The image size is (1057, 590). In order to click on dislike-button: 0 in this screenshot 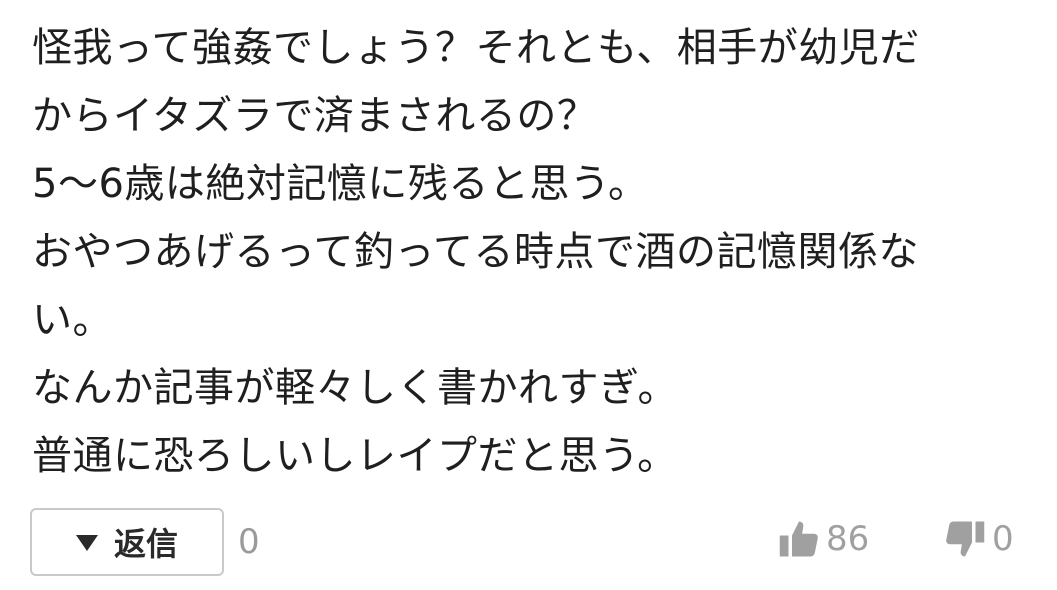, I will do `click(979, 539)`.